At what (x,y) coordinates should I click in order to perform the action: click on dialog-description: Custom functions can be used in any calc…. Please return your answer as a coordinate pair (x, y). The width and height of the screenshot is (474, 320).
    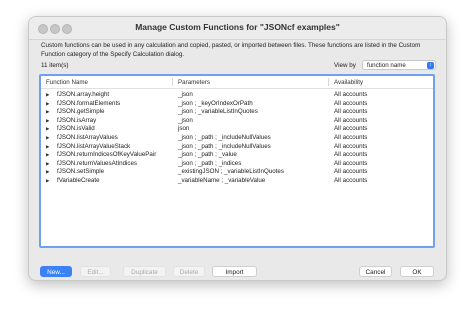
    Looking at the image, I should click on (231, 50).